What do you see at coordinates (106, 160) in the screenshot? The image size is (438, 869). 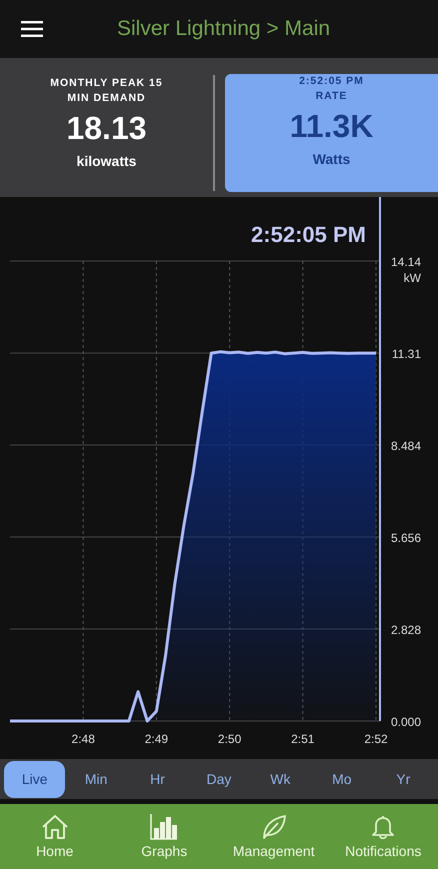 I see `stat-unit: kilowatts` at bounding box center [106, 160].